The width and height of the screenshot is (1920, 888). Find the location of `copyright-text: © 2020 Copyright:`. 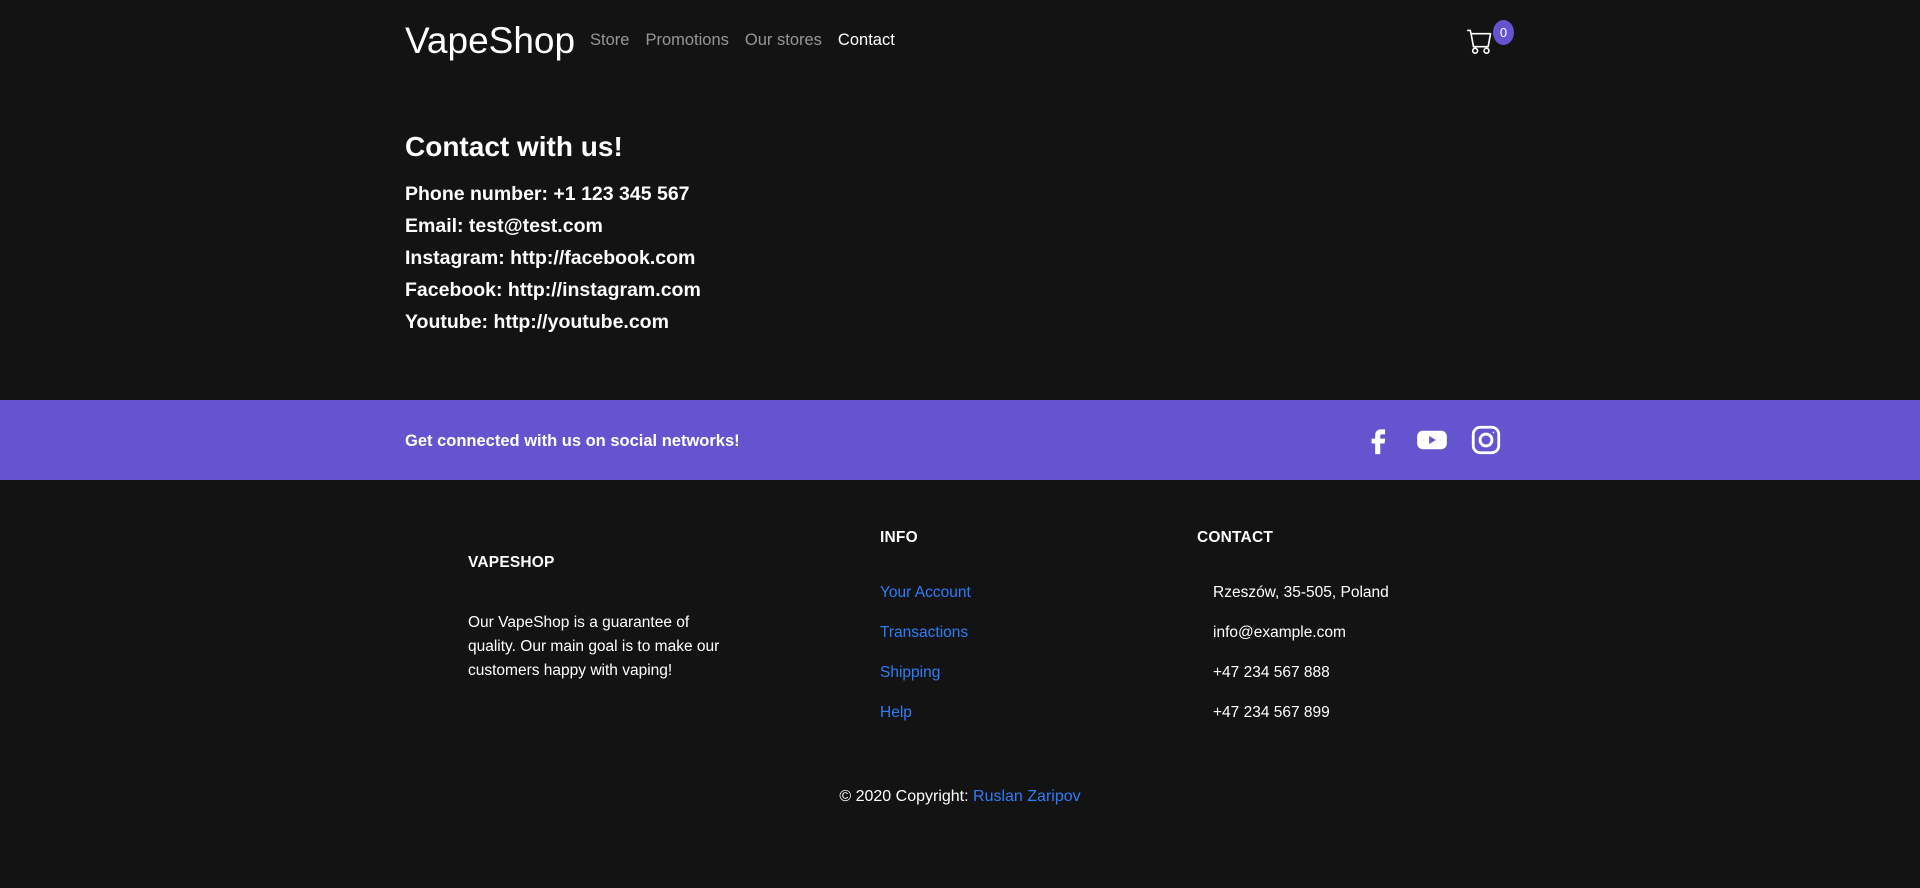

copyright-text: © 2020 Copyright: is located at coordinates (904, 796).